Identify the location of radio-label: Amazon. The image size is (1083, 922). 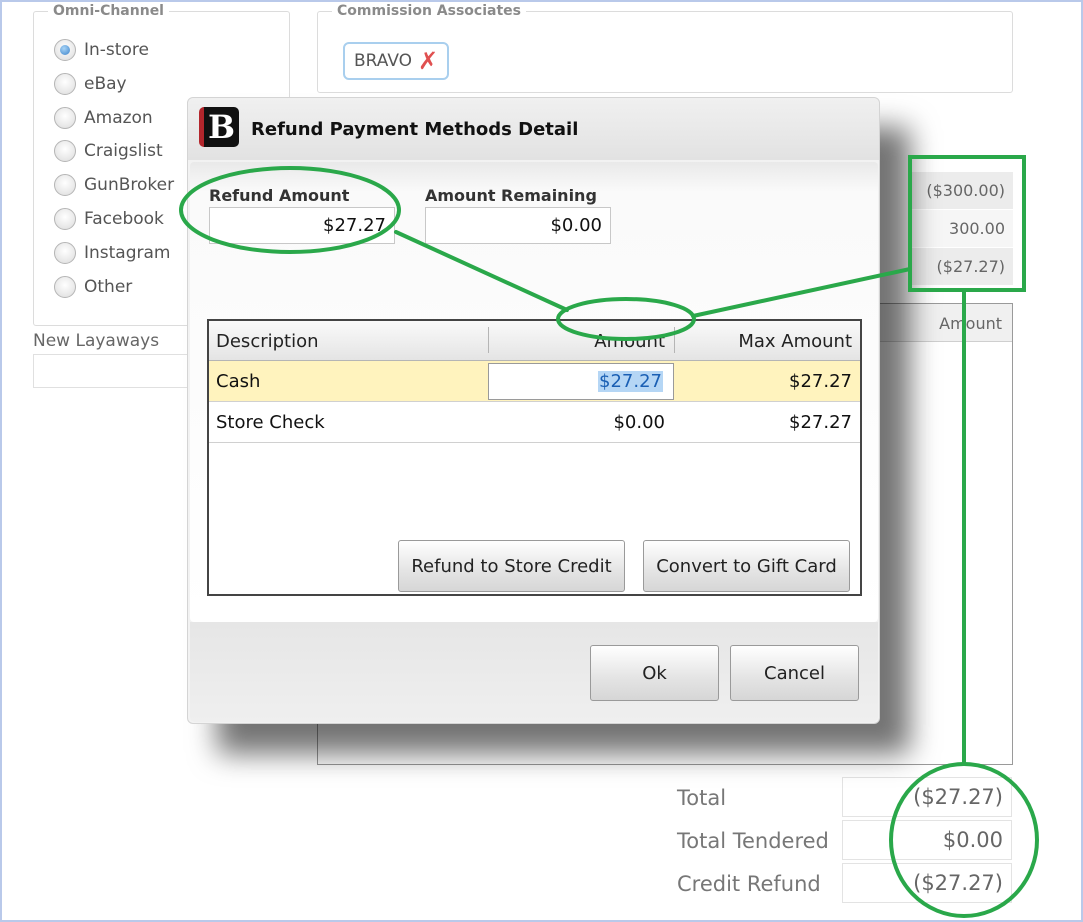
(118, 118).